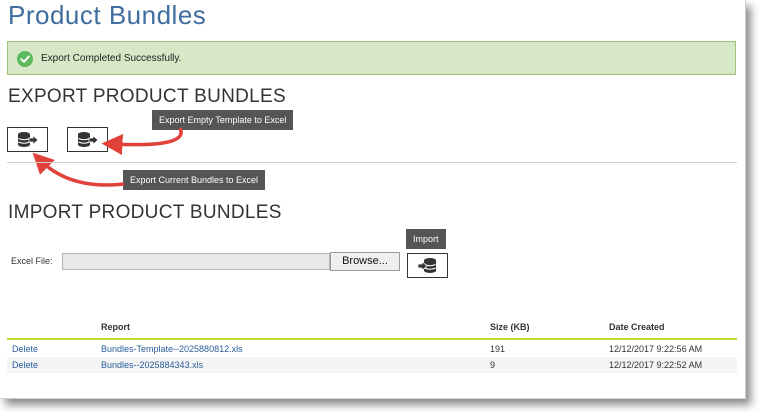 This screenshot has width=760, height=412. Describe the element at coordinates (142, 141) in the screenshot. I see `arrow-template` at that location.